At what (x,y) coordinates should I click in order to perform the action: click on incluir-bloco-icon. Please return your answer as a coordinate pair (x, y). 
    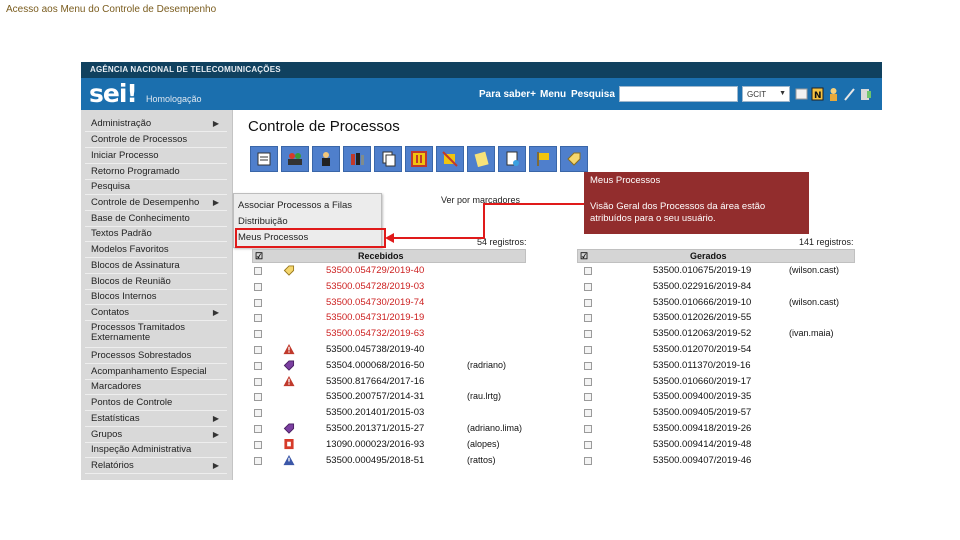
    Looking at the image, I should click on (357, 159).